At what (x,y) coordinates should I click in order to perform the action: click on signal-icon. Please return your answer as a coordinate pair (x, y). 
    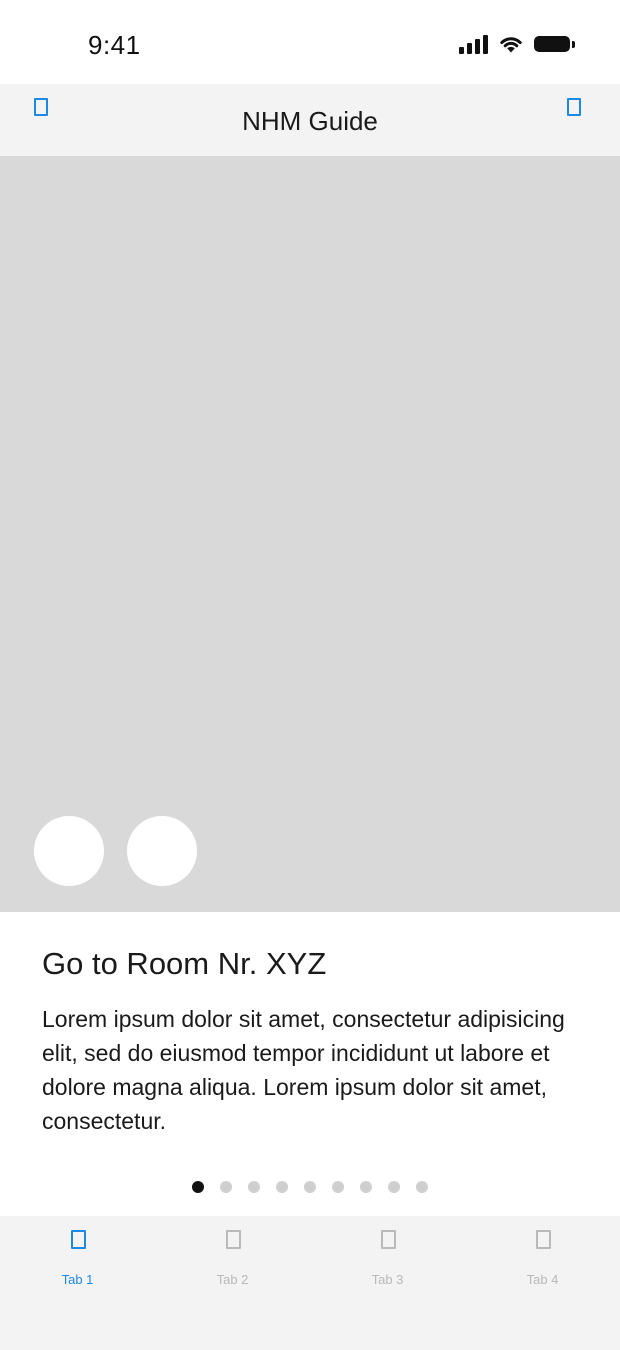
    Looking at the image, I should click on (473, 44).